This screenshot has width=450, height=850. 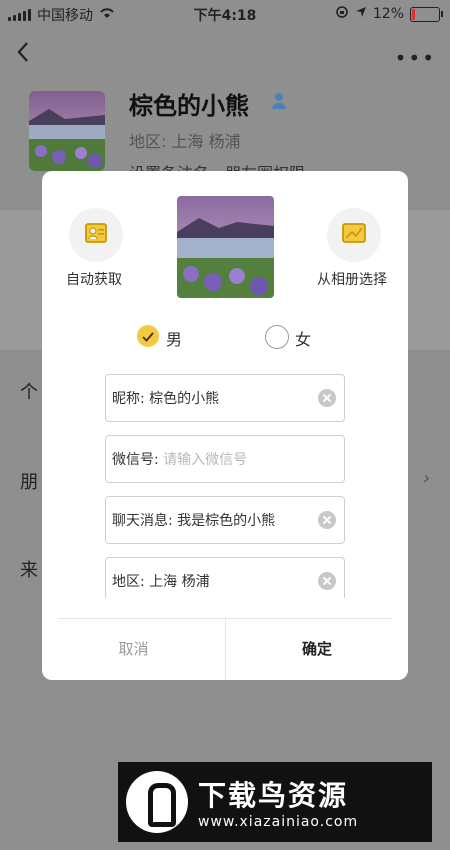 What do you see at coordinates (426, 478) in the screenshot?
I see `chevron-right-icon: ›` at bounding box center [426, 478].